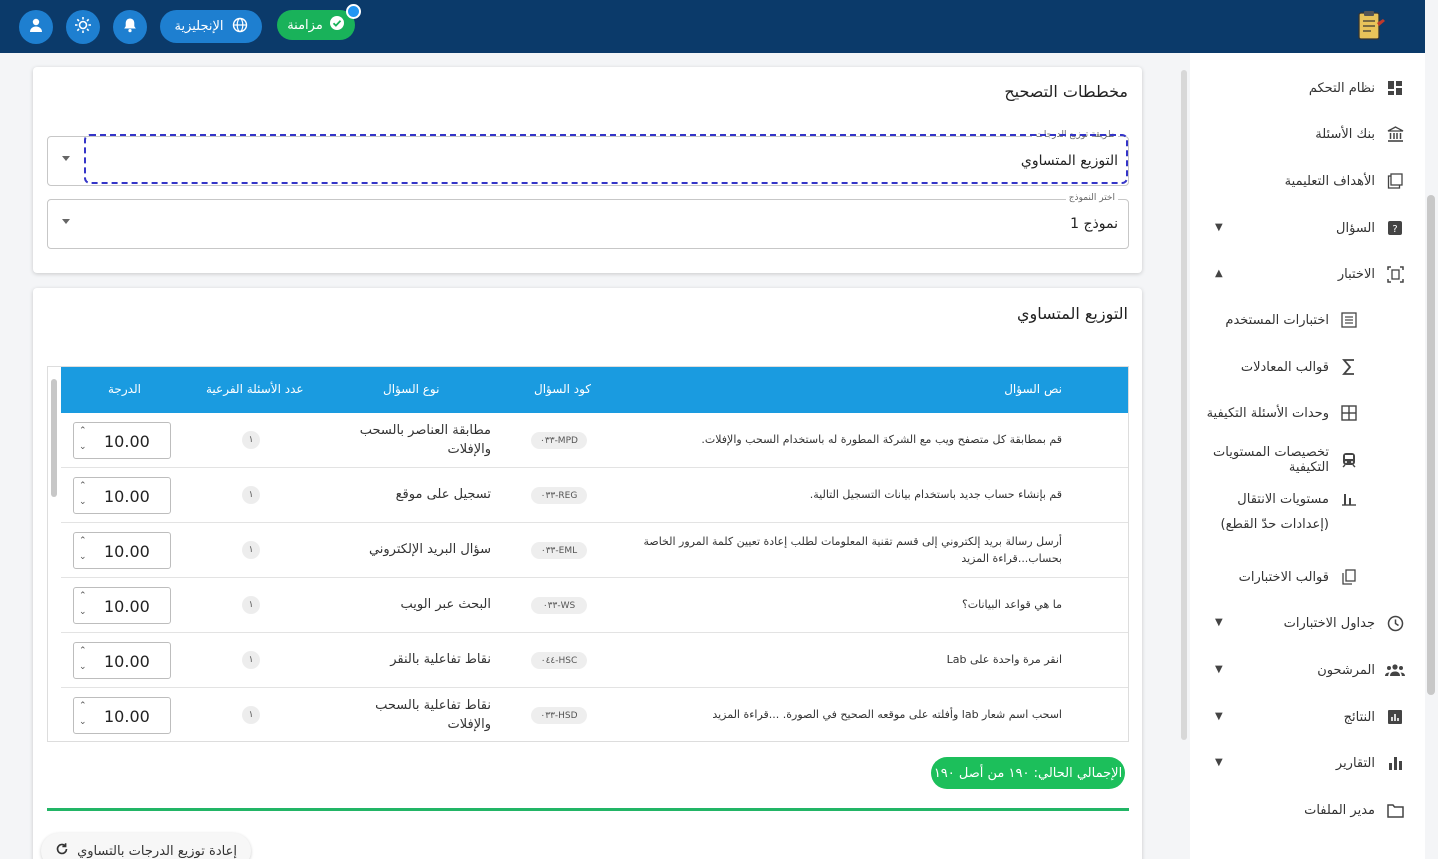 This screenshot has width=1438, height=859. I want to click on model-value: نموذج 1, so click(1094, 224).